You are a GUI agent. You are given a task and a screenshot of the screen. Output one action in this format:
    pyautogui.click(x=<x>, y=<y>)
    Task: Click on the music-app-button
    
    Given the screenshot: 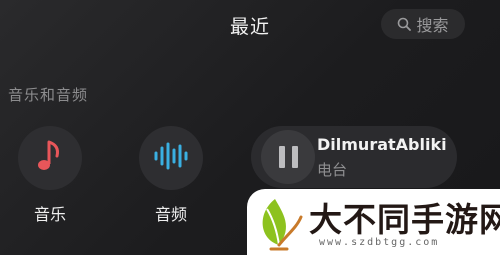 What is the action you would take?
    pyautogui.click(x=50, y=158)
    